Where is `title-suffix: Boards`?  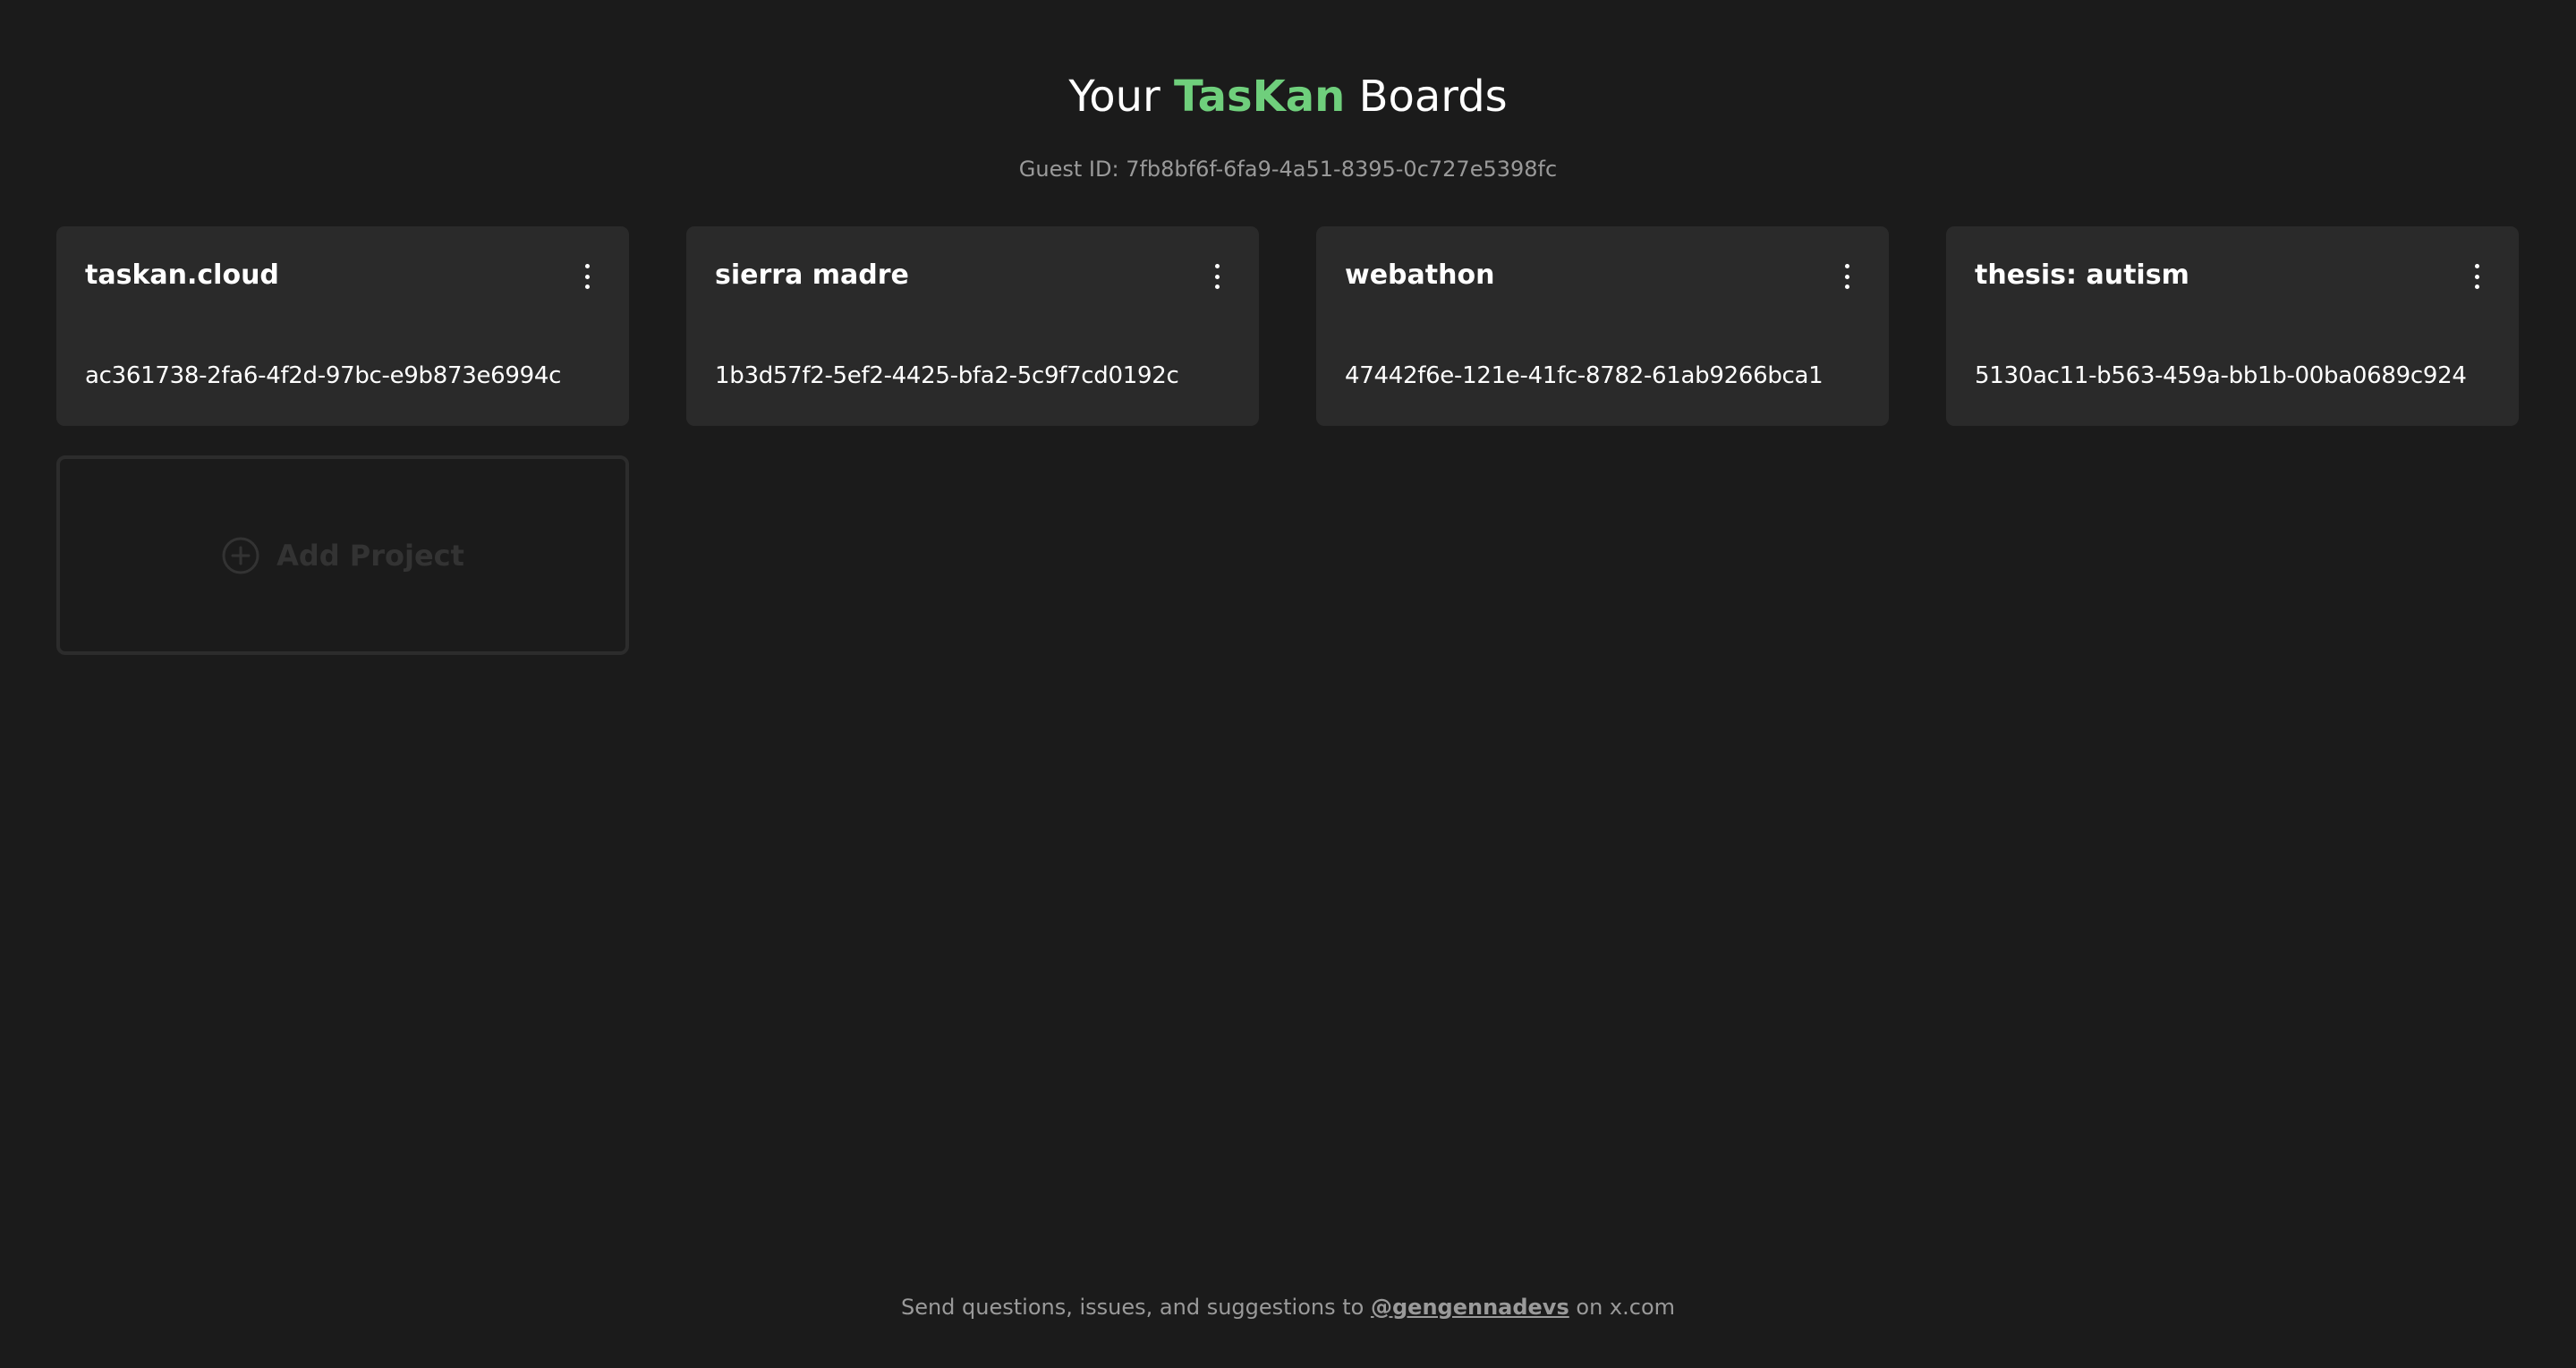
title-suffix: Boards is located at coordinates (1433, 97).